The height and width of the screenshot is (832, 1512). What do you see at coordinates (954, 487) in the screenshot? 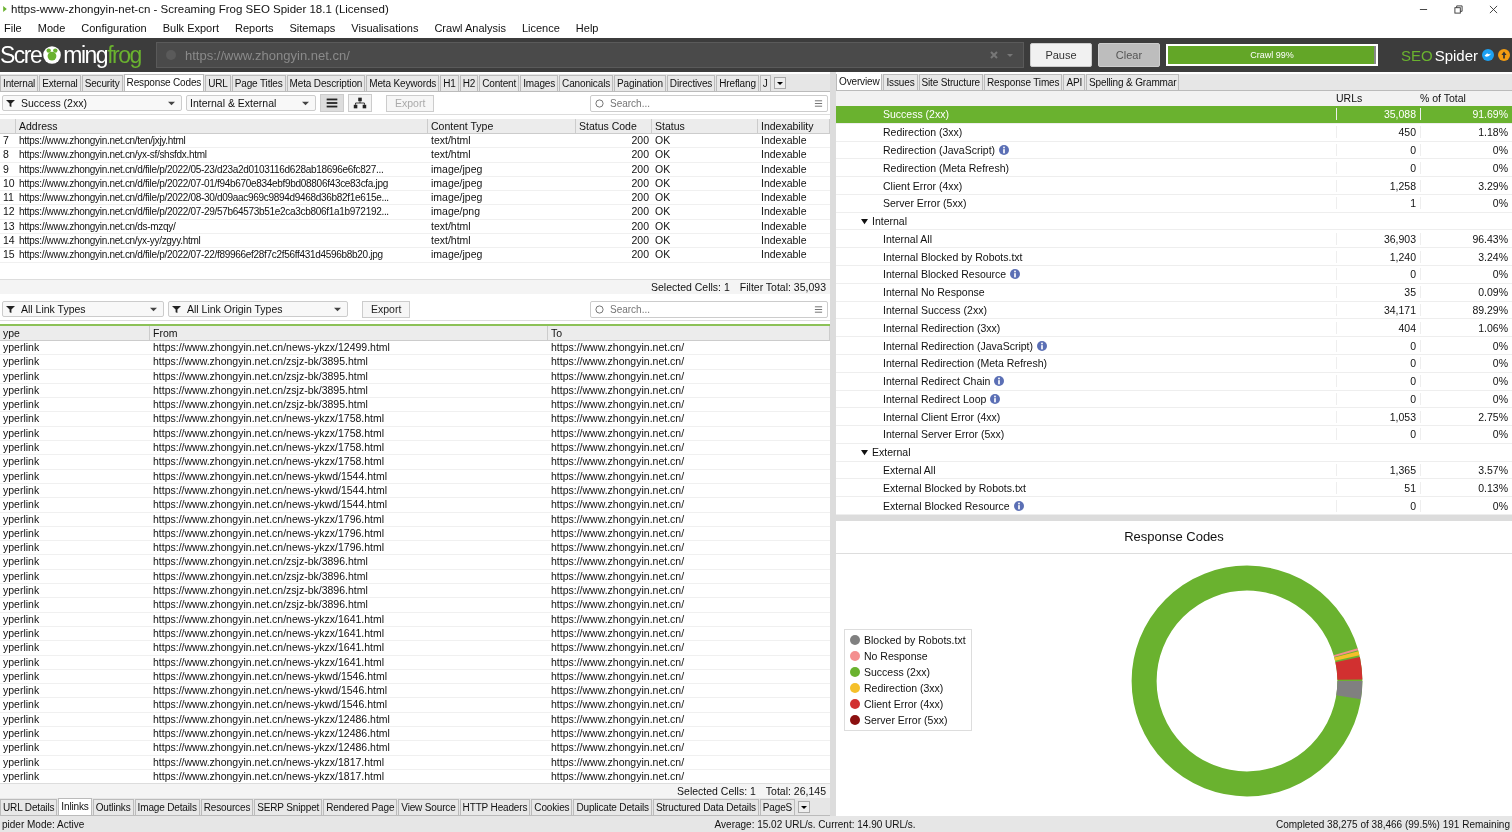
I see `overview-label: External Blocked by Robots.txt` at bounding box center [954, 487].